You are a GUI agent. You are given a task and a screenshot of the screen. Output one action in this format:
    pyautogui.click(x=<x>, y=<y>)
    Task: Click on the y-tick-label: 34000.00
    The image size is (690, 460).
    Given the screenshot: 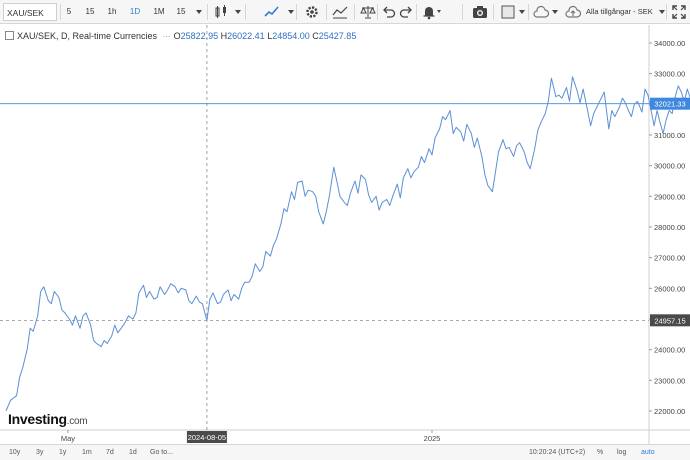 What is the action you would take?
    pyautogui.click(x=669, y=43)
    